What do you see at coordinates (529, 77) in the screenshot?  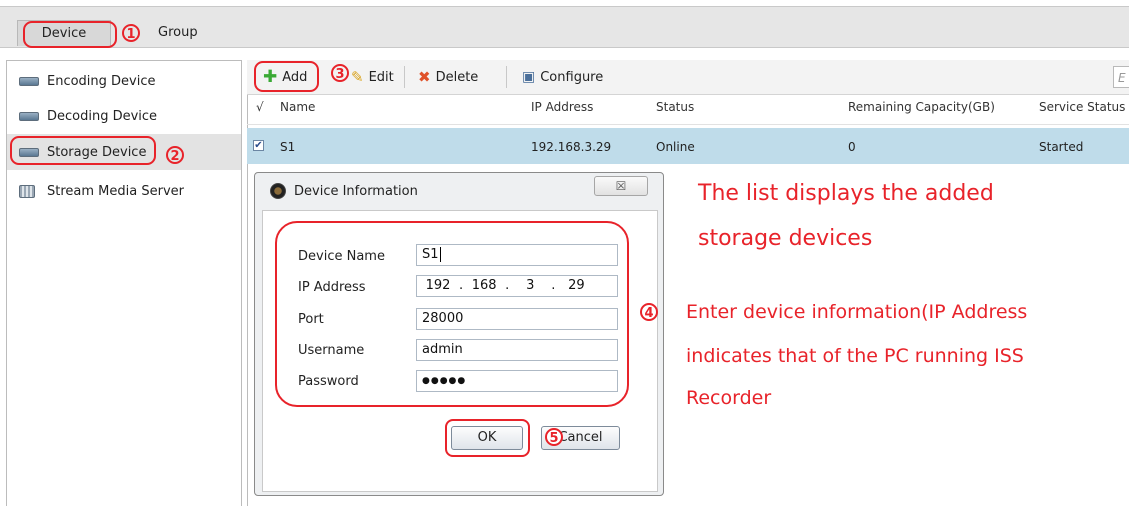 I see `monitor-icon: ▣` at bounding box center [529, 77].